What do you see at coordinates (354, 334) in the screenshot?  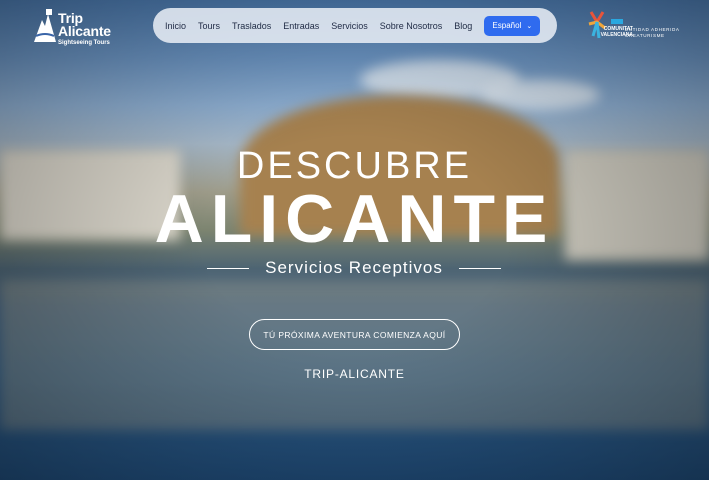 I see `cta-button: TÚ PRÓXIMA AVENTURA COMIENZA AQUÍ` at bounding box center [354, 334].